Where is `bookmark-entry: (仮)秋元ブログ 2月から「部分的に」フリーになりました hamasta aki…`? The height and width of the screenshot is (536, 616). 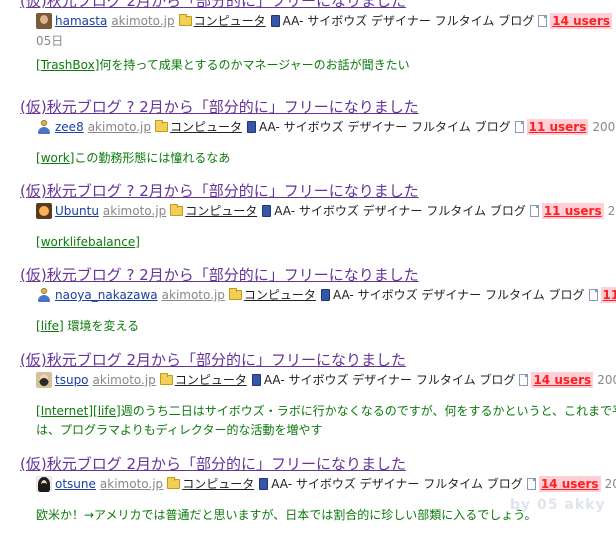 bookmark-entry: (仮)秋元ブログ 2月から「部分的に」フリーになりました hamasta aki… is located at coordinates (308, 36).